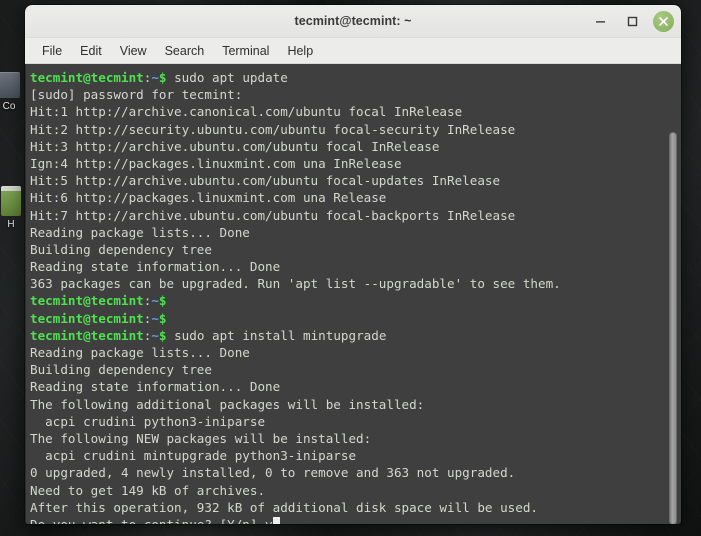 This screenshot has height=536, width=701. I want to click on menu-item-view: View, so click(133, 51).